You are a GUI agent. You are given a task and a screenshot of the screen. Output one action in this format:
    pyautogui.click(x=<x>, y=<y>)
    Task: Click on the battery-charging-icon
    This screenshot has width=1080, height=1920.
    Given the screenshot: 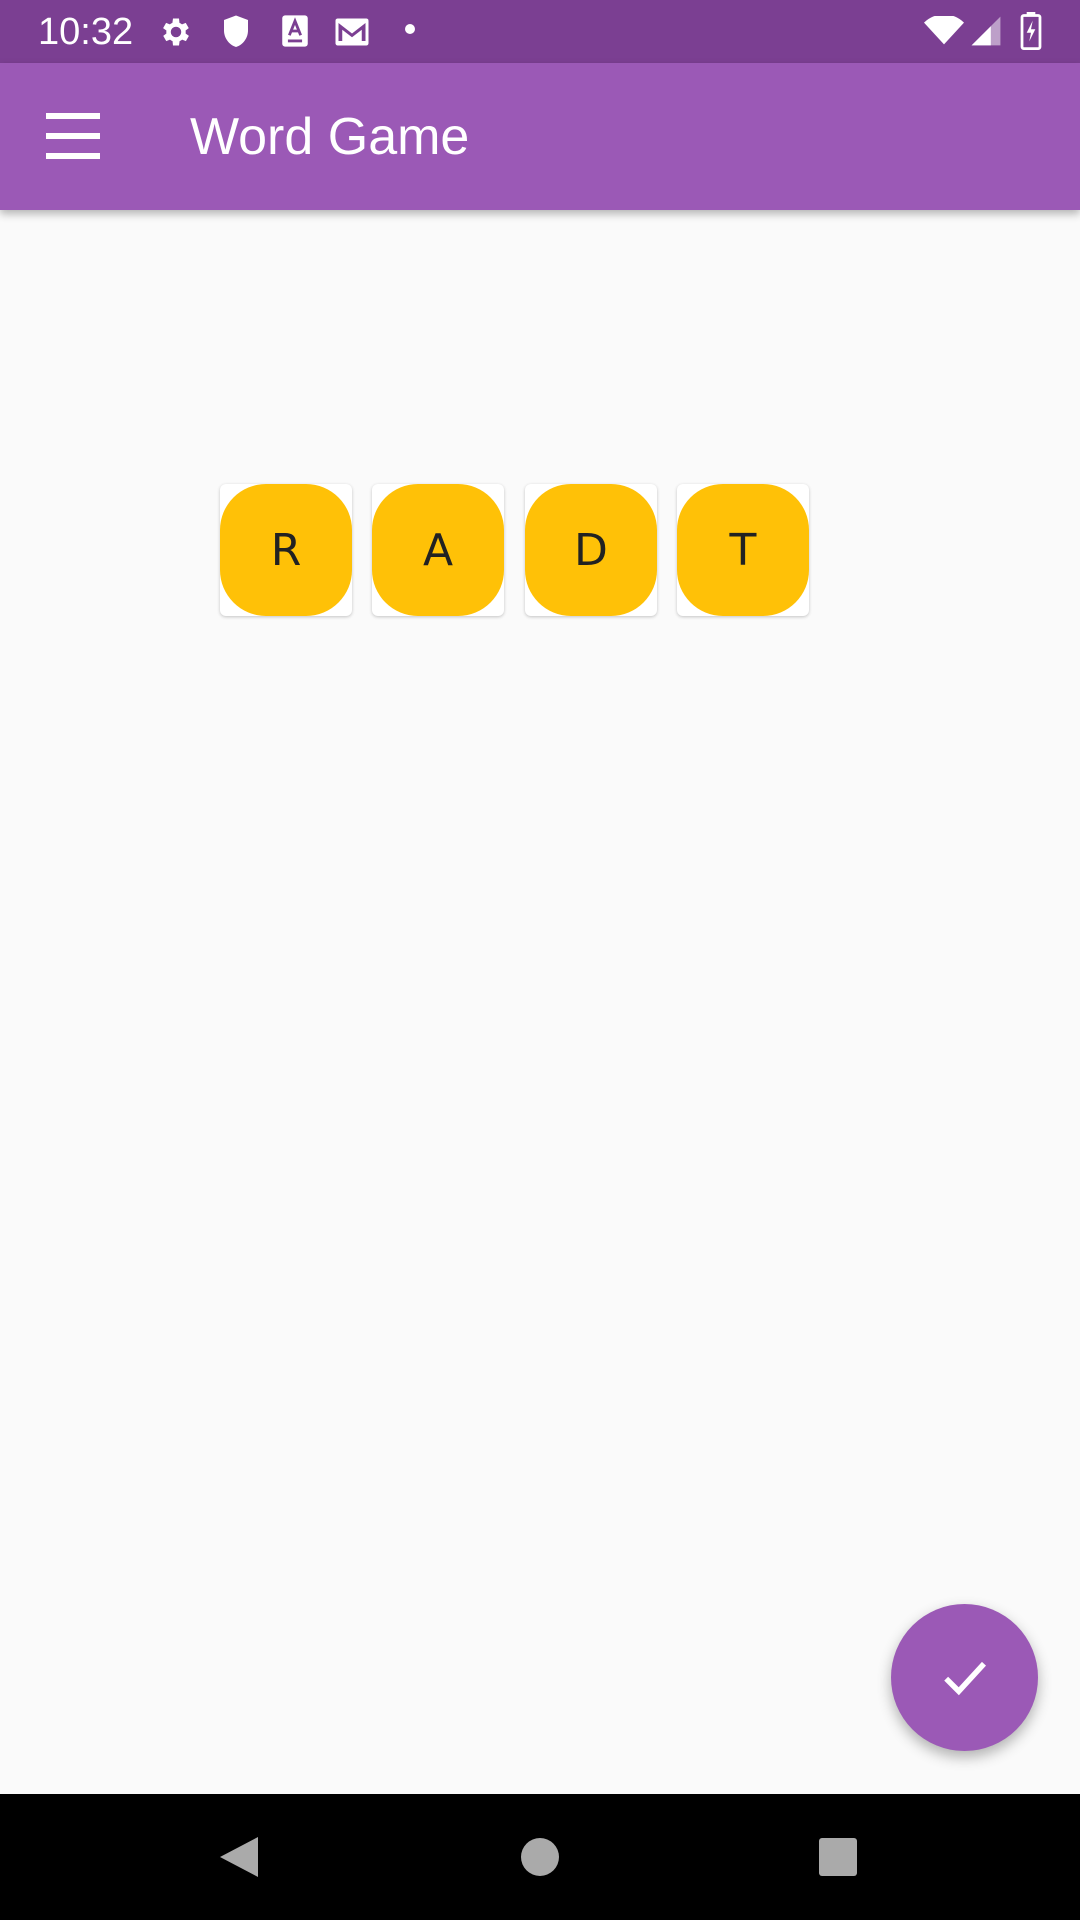 What is the action you would take?
    pyautogui.click(x=1031, y=31)
    